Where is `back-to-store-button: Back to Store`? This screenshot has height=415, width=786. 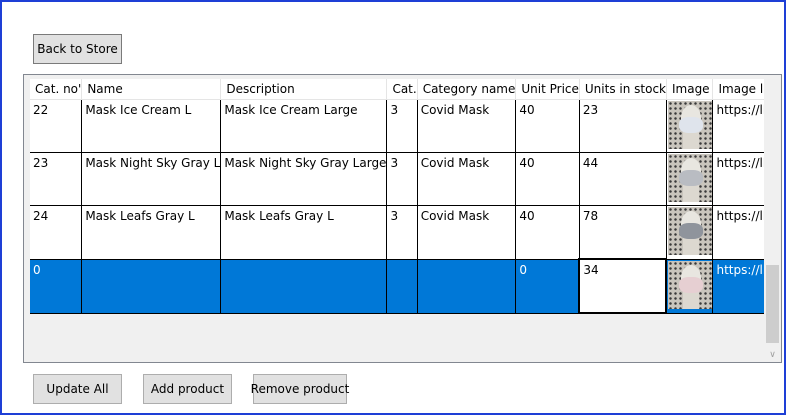 back-to-store-button: Back to Store is located at coordinates (77, 49).